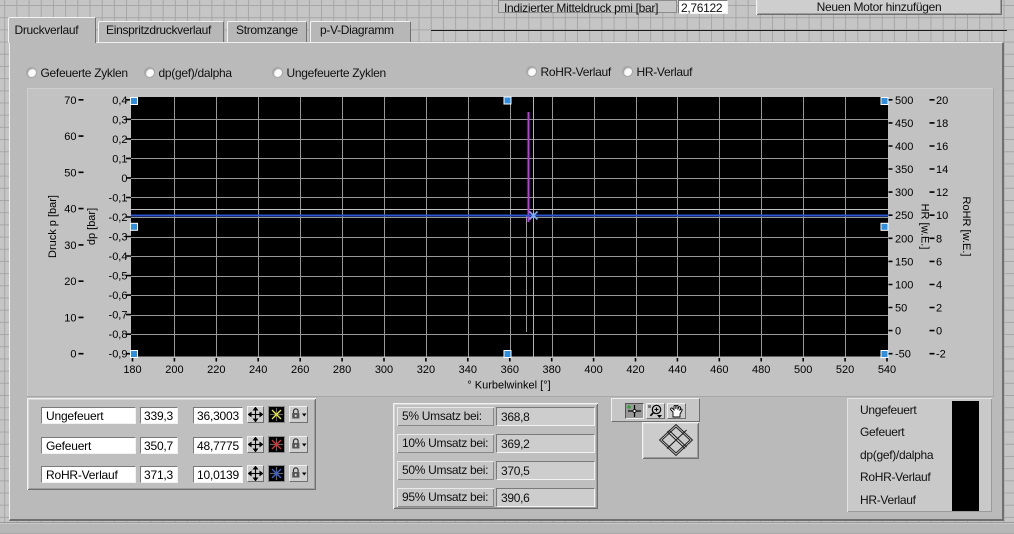 The height and width of the screenshot is (534, 1014). Describe the element at coordinates (719, 370) in the screenshot. I see `svg-text: 460` at that location.